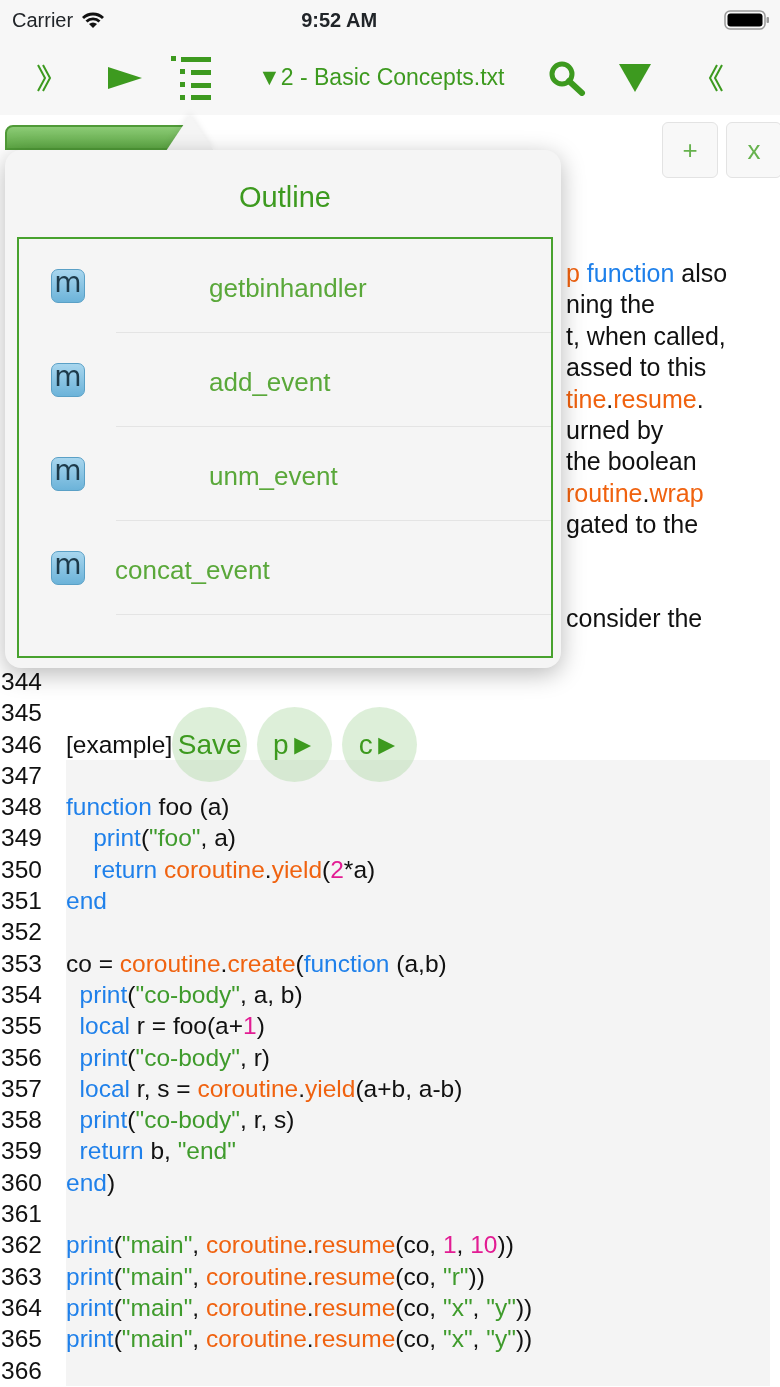 Image resolution: width=780 pixels, height=1387 pixels. I want to click on code-line: end), so click(91, 1182).